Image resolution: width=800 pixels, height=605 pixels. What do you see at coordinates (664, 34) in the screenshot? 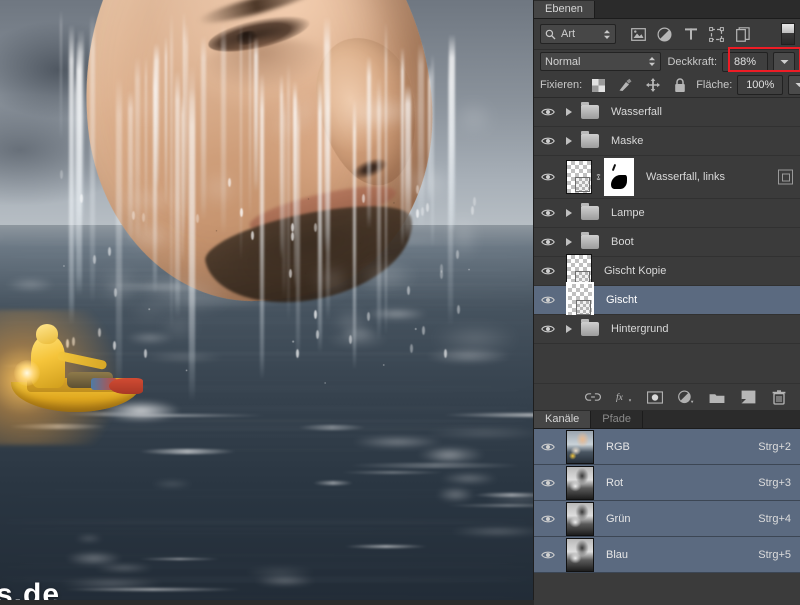
I see `adjustment-layer-filter-icon` at bounding box center [664, 34].